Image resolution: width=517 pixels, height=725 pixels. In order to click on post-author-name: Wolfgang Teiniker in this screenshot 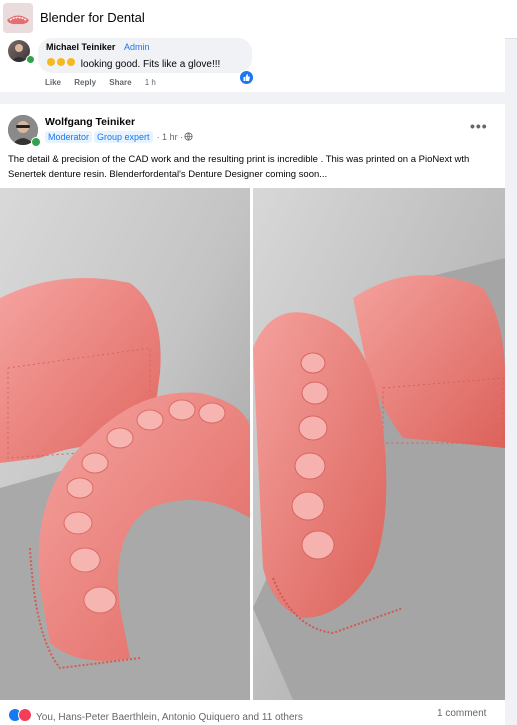, I will do `click(90, 122)`.